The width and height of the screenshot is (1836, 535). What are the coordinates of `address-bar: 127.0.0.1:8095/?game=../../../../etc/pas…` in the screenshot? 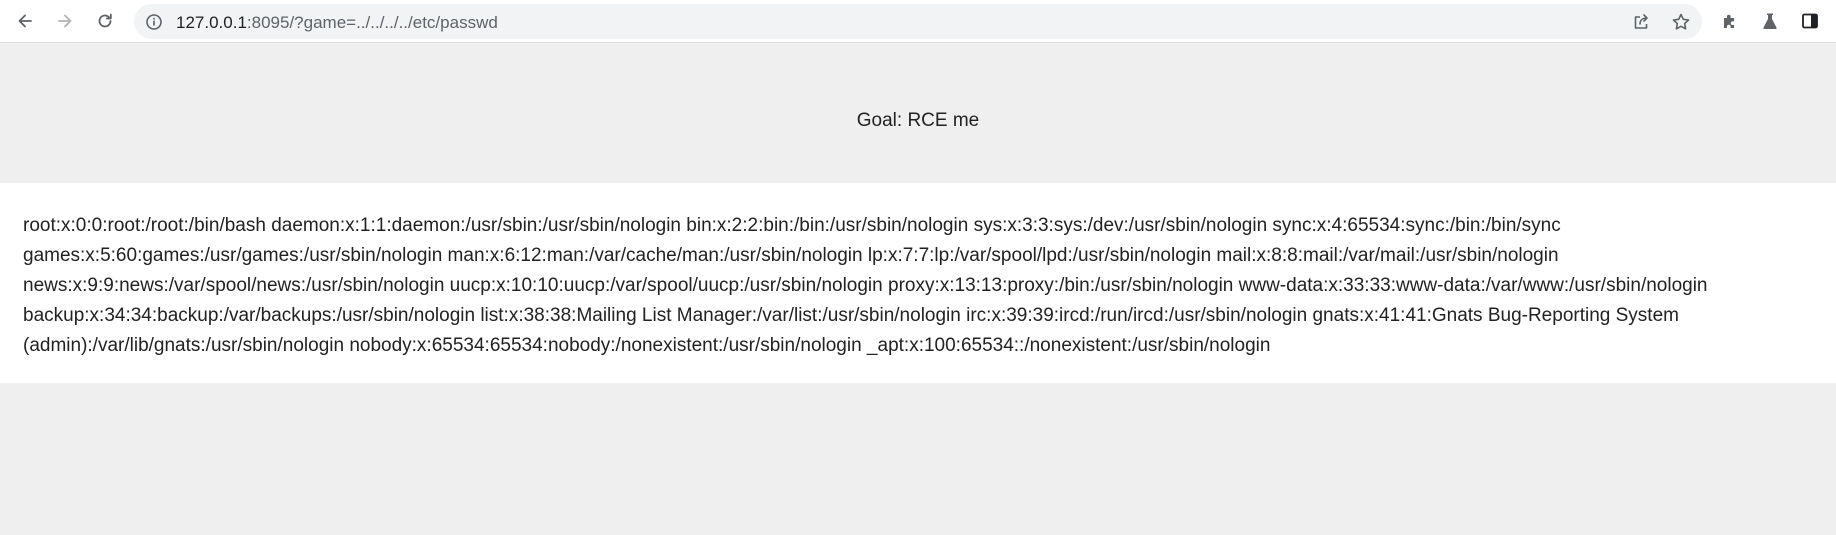 It's located at (918, 21).